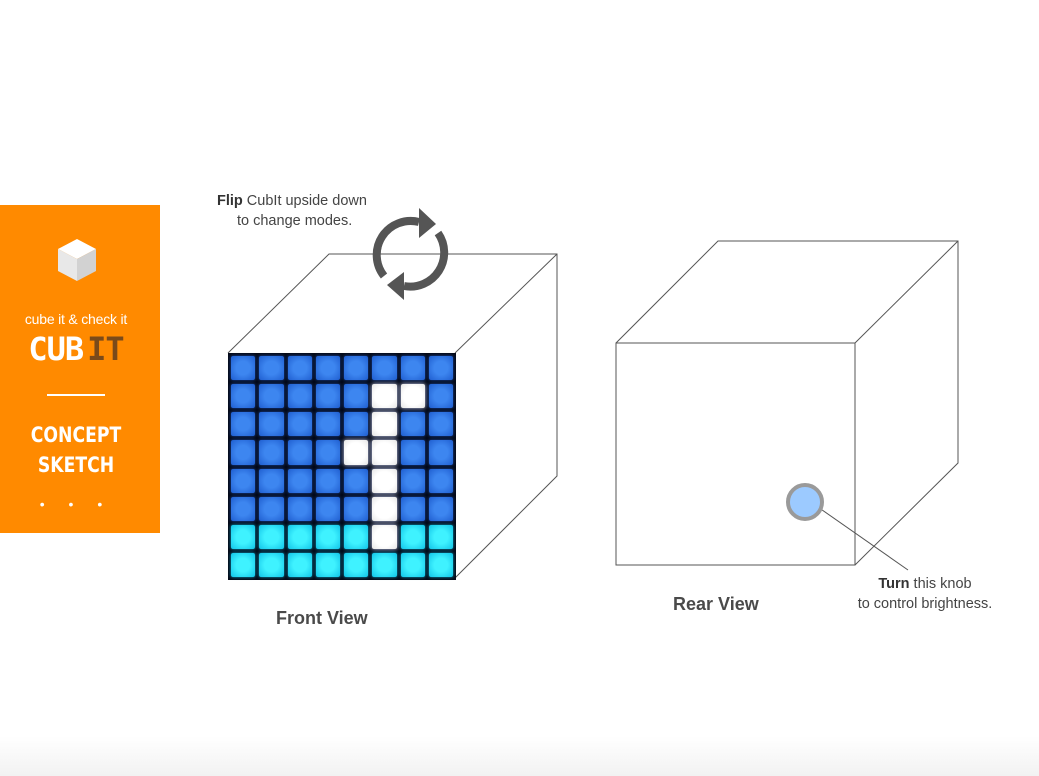 The width and height of the screenshot is (1039, 776). I want to click on rear-cube-back-edges, so click(787, 403).